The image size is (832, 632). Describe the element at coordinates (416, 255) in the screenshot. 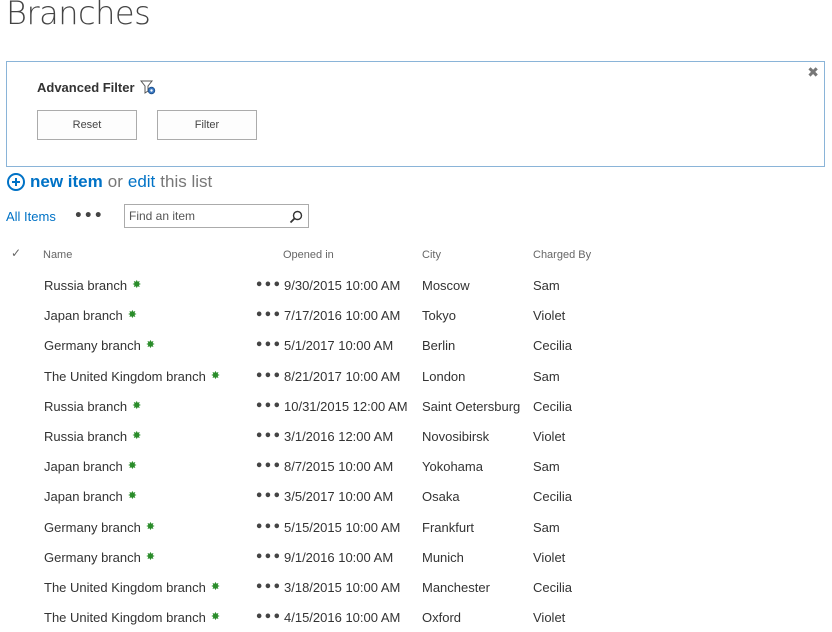

I see `table-header: ✓ Name Opened in City Charged By` at that location.